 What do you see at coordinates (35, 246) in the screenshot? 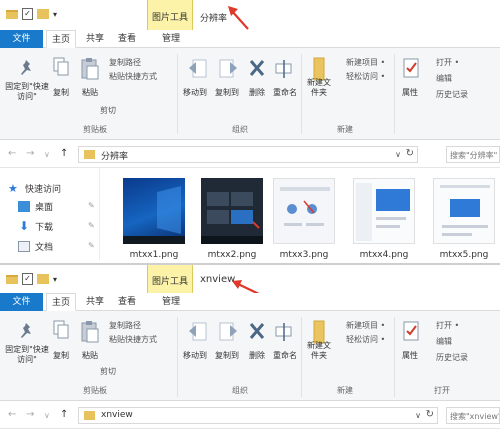
I see `nav-item-documents: 文档` at bounding box center [35, 246].